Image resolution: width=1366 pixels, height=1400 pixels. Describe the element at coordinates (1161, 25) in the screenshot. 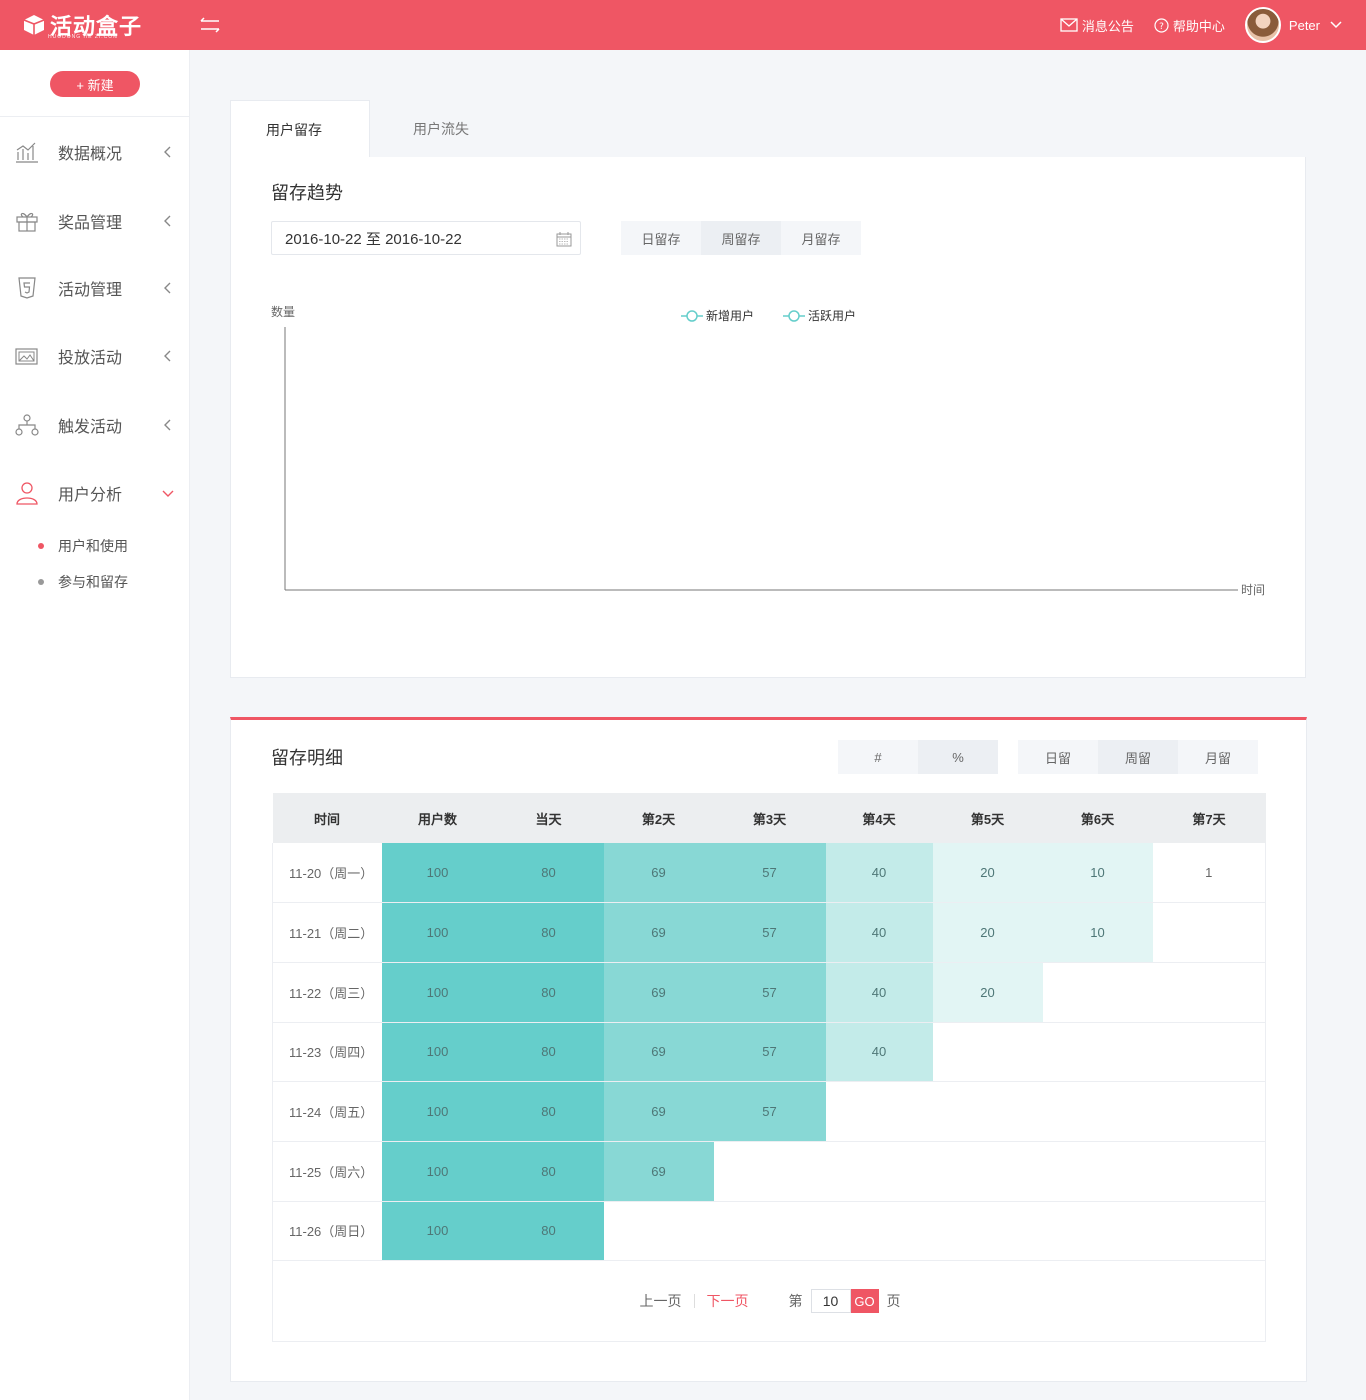

I see `help-icon: ?` at that location.